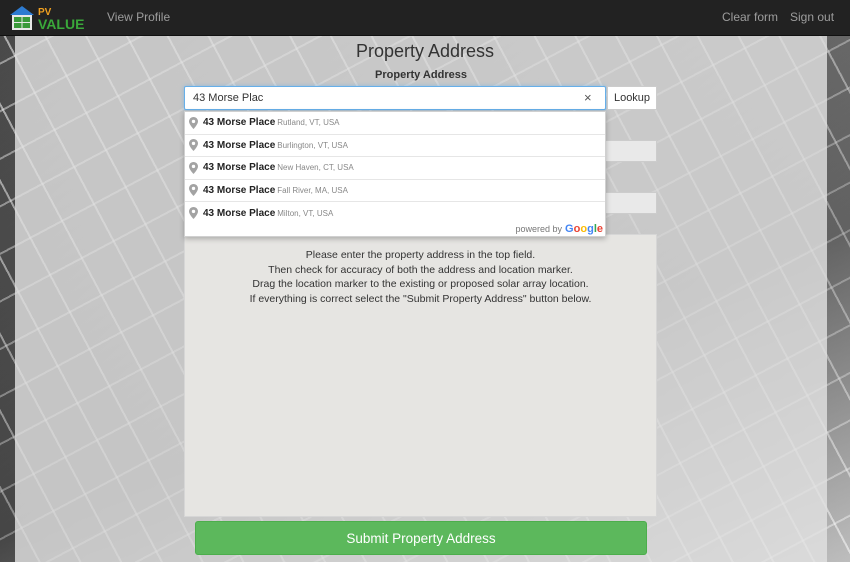  What do you see at coordinates (750, 17) in the screenshot?
I see `clear-form-link: Clear form` at bounding box center [750, 17].